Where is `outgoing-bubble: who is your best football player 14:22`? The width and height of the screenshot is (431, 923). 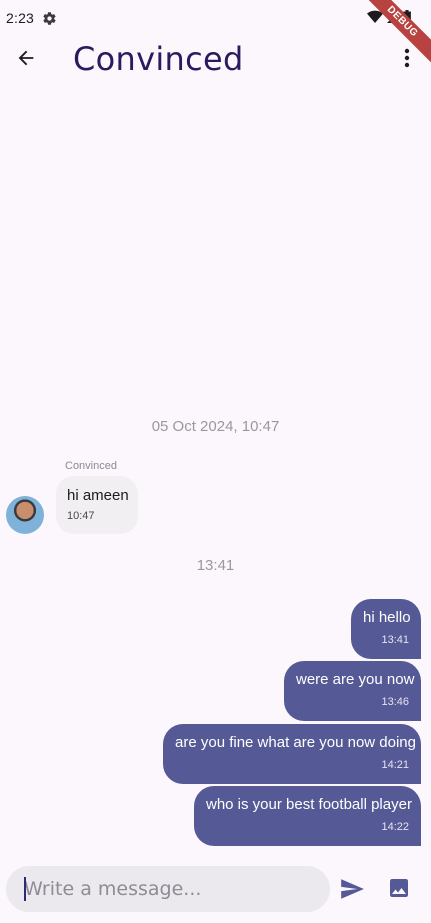 outgoing-bubble: who is your best football player 14:22 is located at coordinates (307, 816).